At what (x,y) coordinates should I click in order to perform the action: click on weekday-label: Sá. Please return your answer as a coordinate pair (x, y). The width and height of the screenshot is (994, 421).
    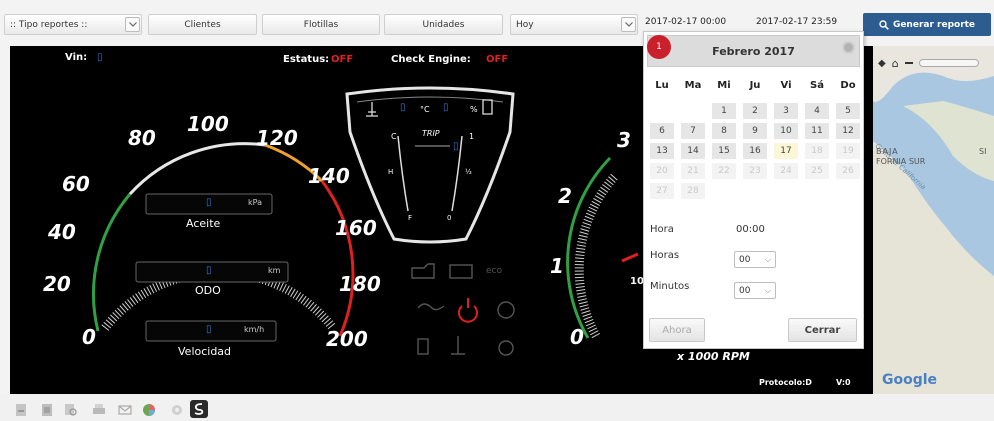
    Looking at the image, I should click on (817, 85).